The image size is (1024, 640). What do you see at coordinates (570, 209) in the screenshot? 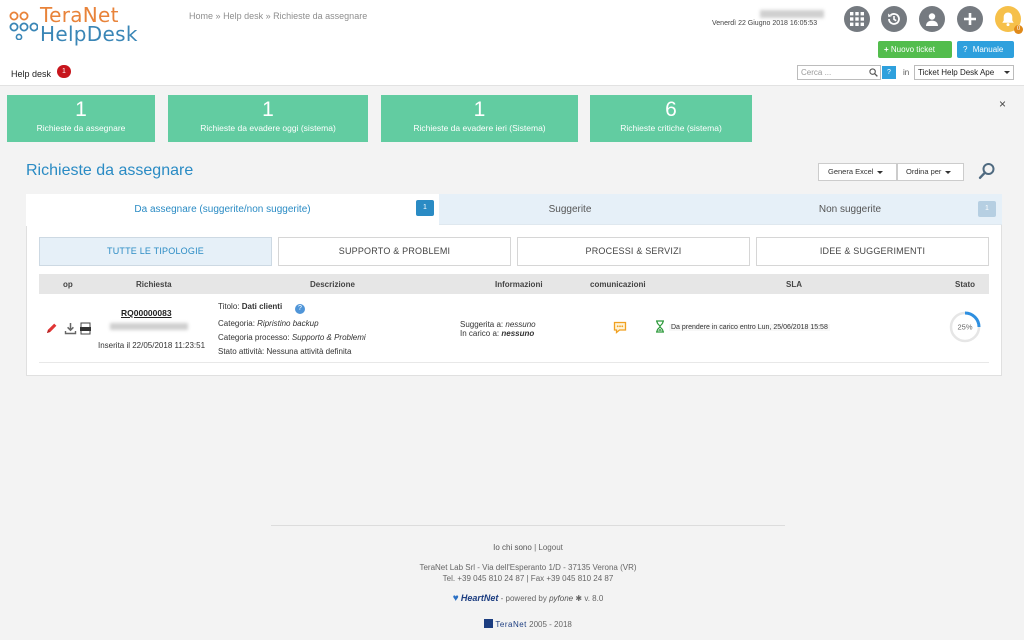
I see `tab-suggested: Suggerite` at bounding box center [570, 209].